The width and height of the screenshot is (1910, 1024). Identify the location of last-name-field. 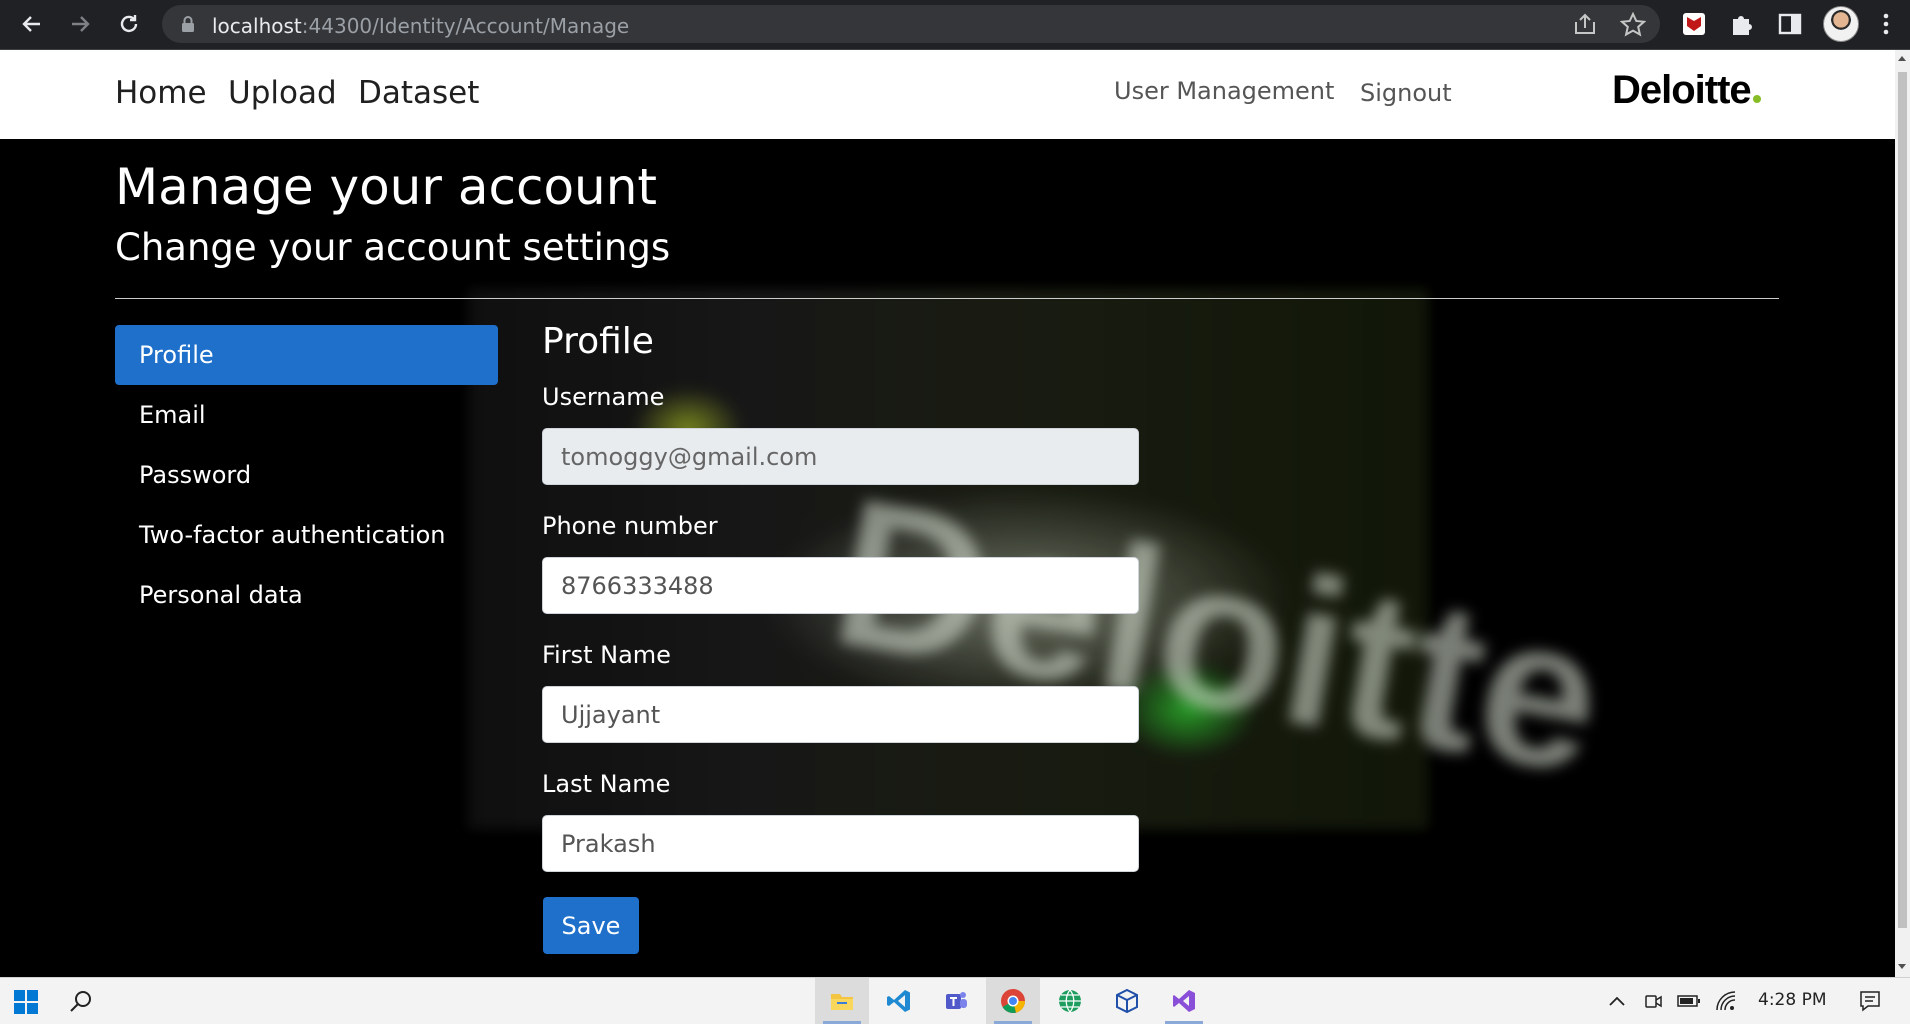
(840, 843).